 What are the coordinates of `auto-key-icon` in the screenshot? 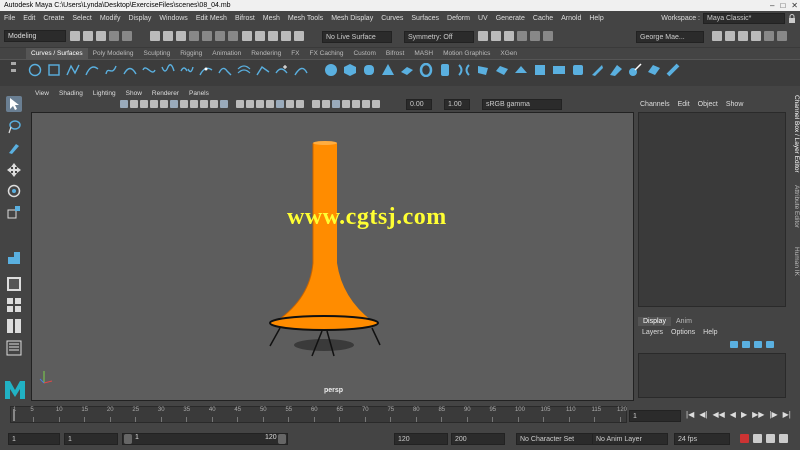 It's located at (744, 438).